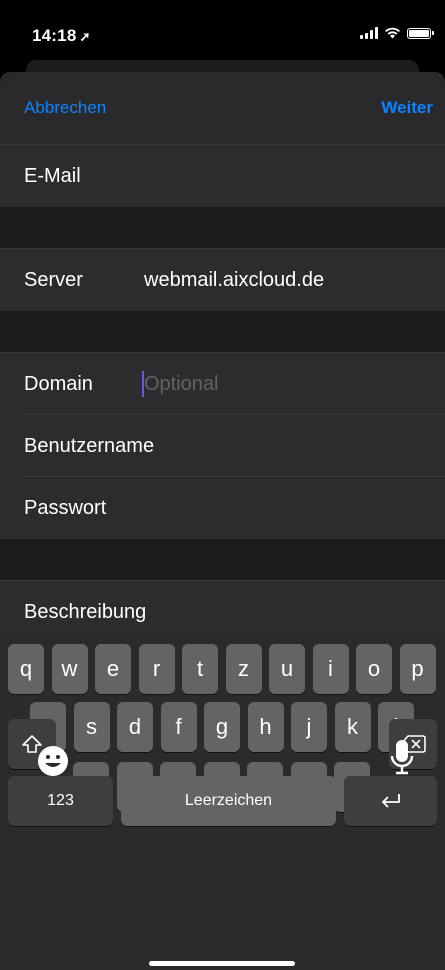  What do you see at coordinates (222, 176) in the screenshot?
I see `email-row: E-Mail` at bounding box center [222, 176].